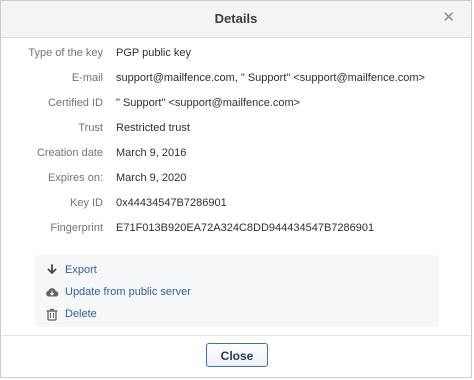 This screenshot has width=474, height=380. What do you see at coordinates (151, 178) in the screenshot?
I see `detail-value: March 9, 2020` at bounding box center [151, 178].